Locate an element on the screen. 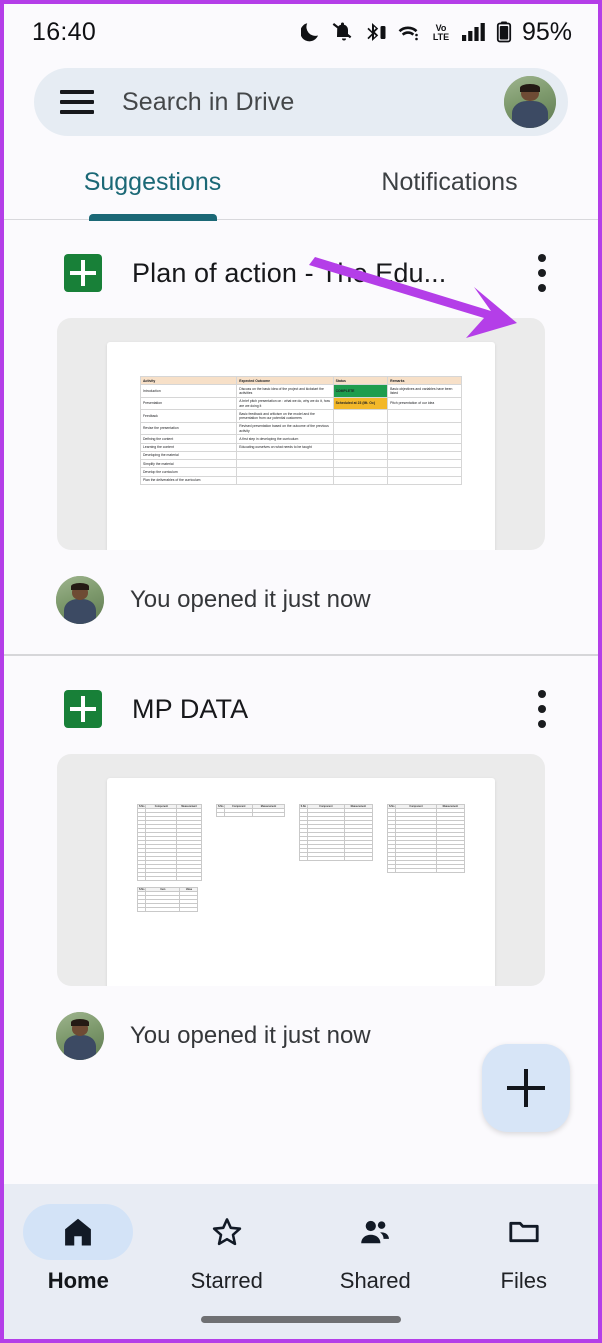 Image resolution: width=602 pixels, height=1343 pixels. cell-status: Scheduled at 23 (Mt. Oc) is located at coordinates (360, 403).